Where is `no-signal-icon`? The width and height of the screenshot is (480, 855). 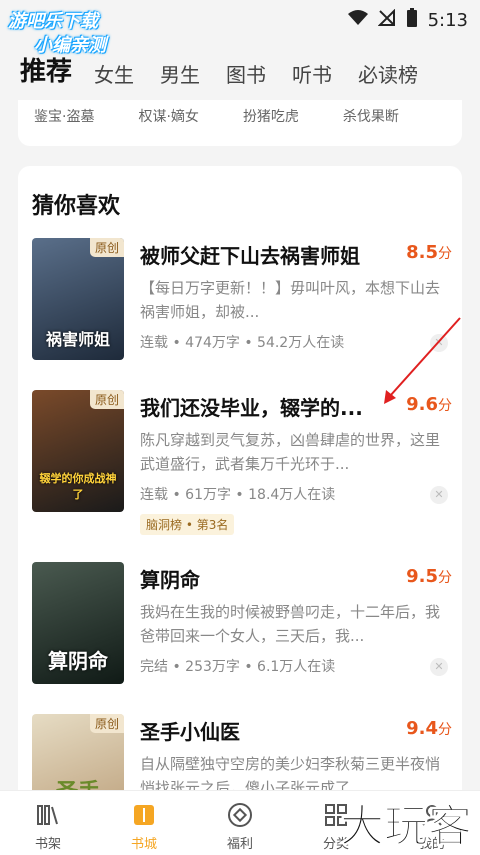 no-signal-icon is located at coordinates (386, 20).